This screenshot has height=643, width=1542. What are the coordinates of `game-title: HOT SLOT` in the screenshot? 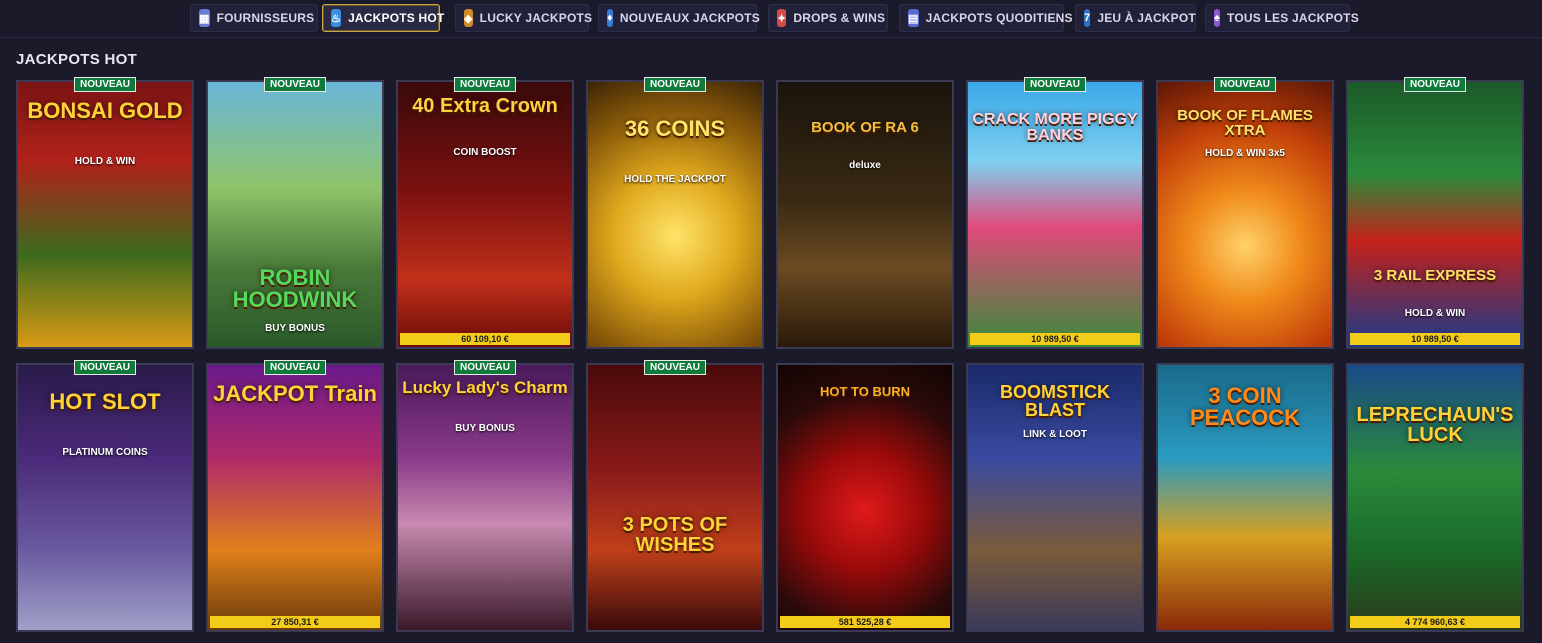 It's located at (105, 401).